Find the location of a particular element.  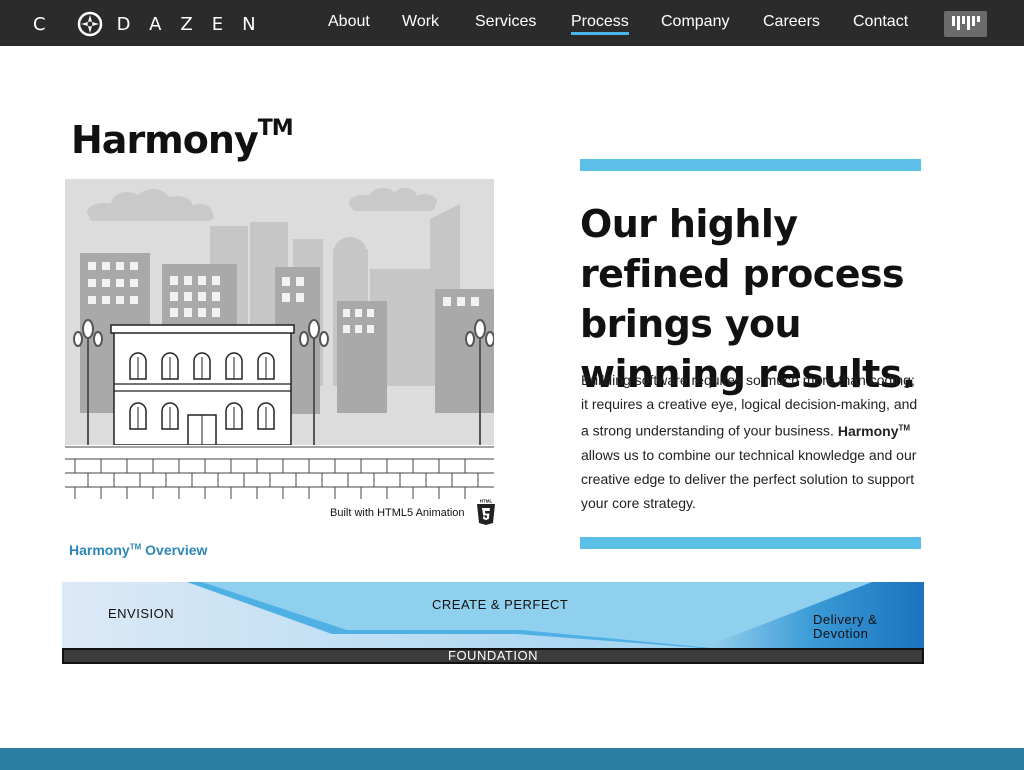

stage-envision: ENVISION is located at coordinates (141, 613).